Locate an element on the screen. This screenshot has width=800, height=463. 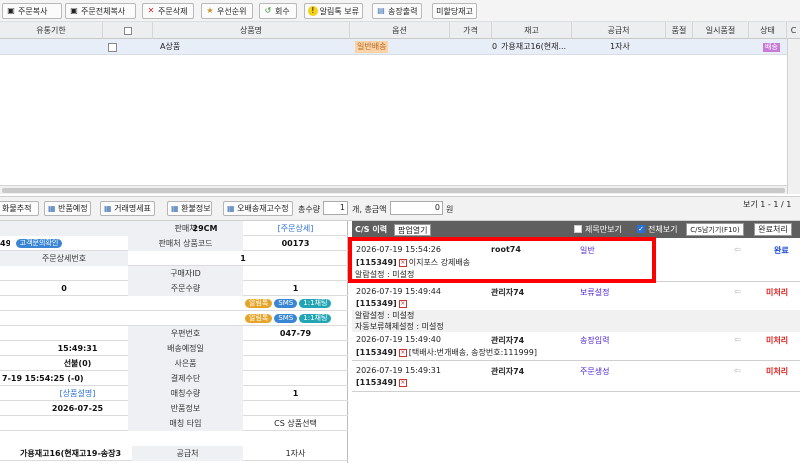
all-view-label: 전체보기 is located at coordinates (663, 229).